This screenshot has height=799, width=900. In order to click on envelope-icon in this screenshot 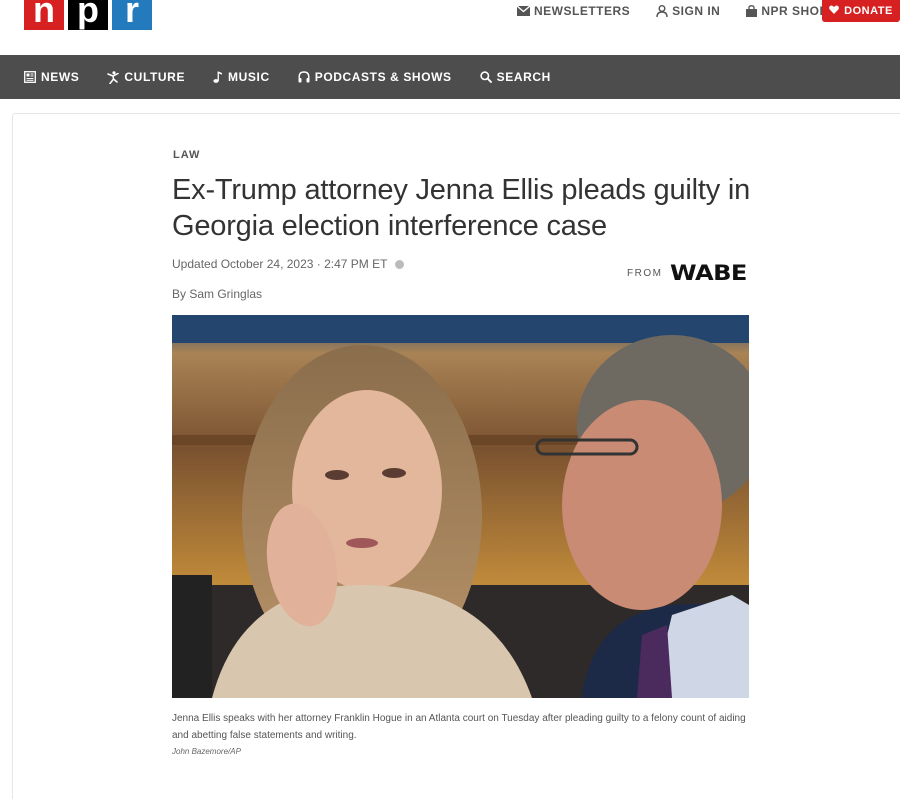, I will do `click(523, 11)`.